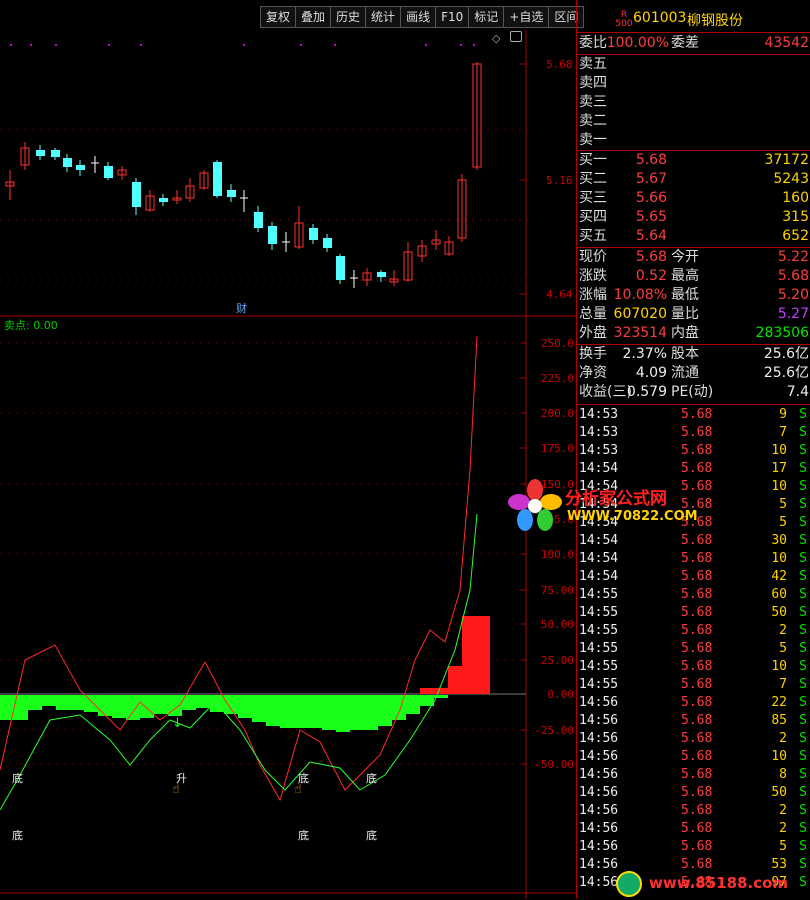 This screenshot has width=810, height=900. Describe the element at coordinates (795, 236) in the screenshot. I see `bid-volume: 652` at that location.